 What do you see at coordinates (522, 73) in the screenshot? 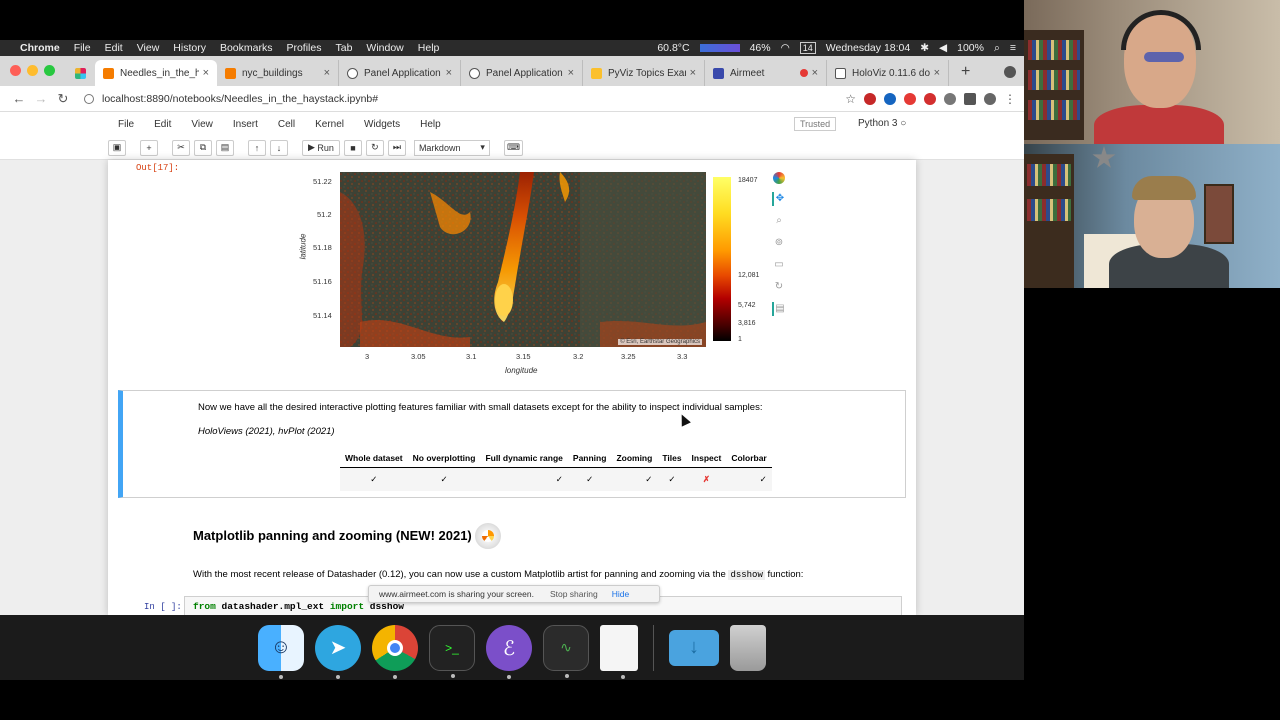
I see `tab-panel-application-2: Panel Application ×` at bounding box center [522, 73].